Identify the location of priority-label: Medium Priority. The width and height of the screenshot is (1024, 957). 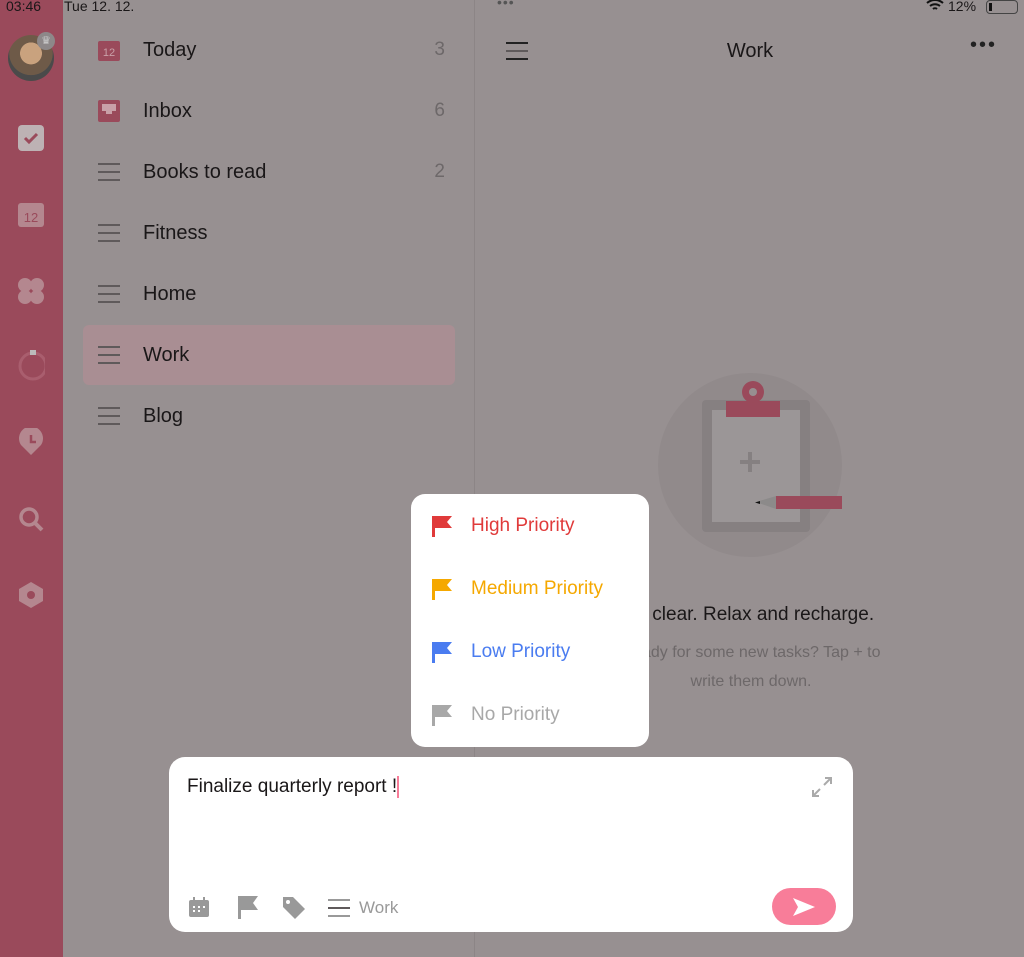
(537, 588).